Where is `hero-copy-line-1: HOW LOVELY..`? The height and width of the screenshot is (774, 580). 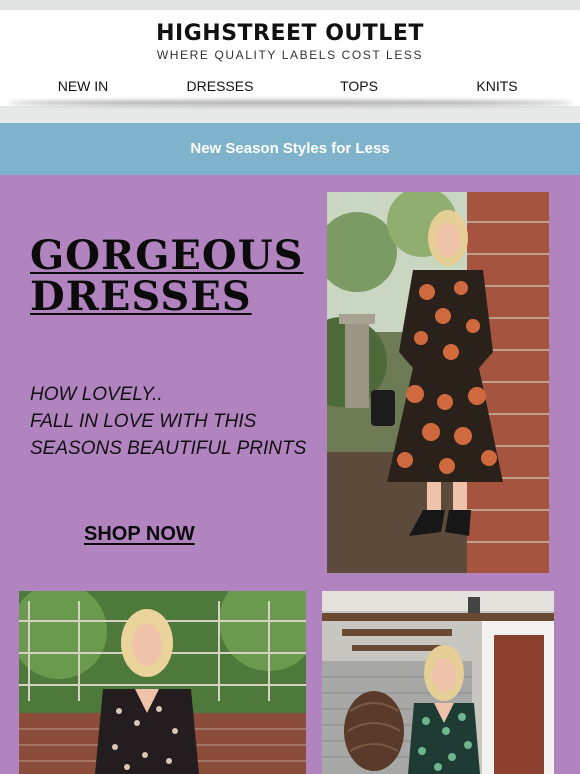 hero-copy-line-1: HOW LOVELY.. is located at coordinates (96, 394).